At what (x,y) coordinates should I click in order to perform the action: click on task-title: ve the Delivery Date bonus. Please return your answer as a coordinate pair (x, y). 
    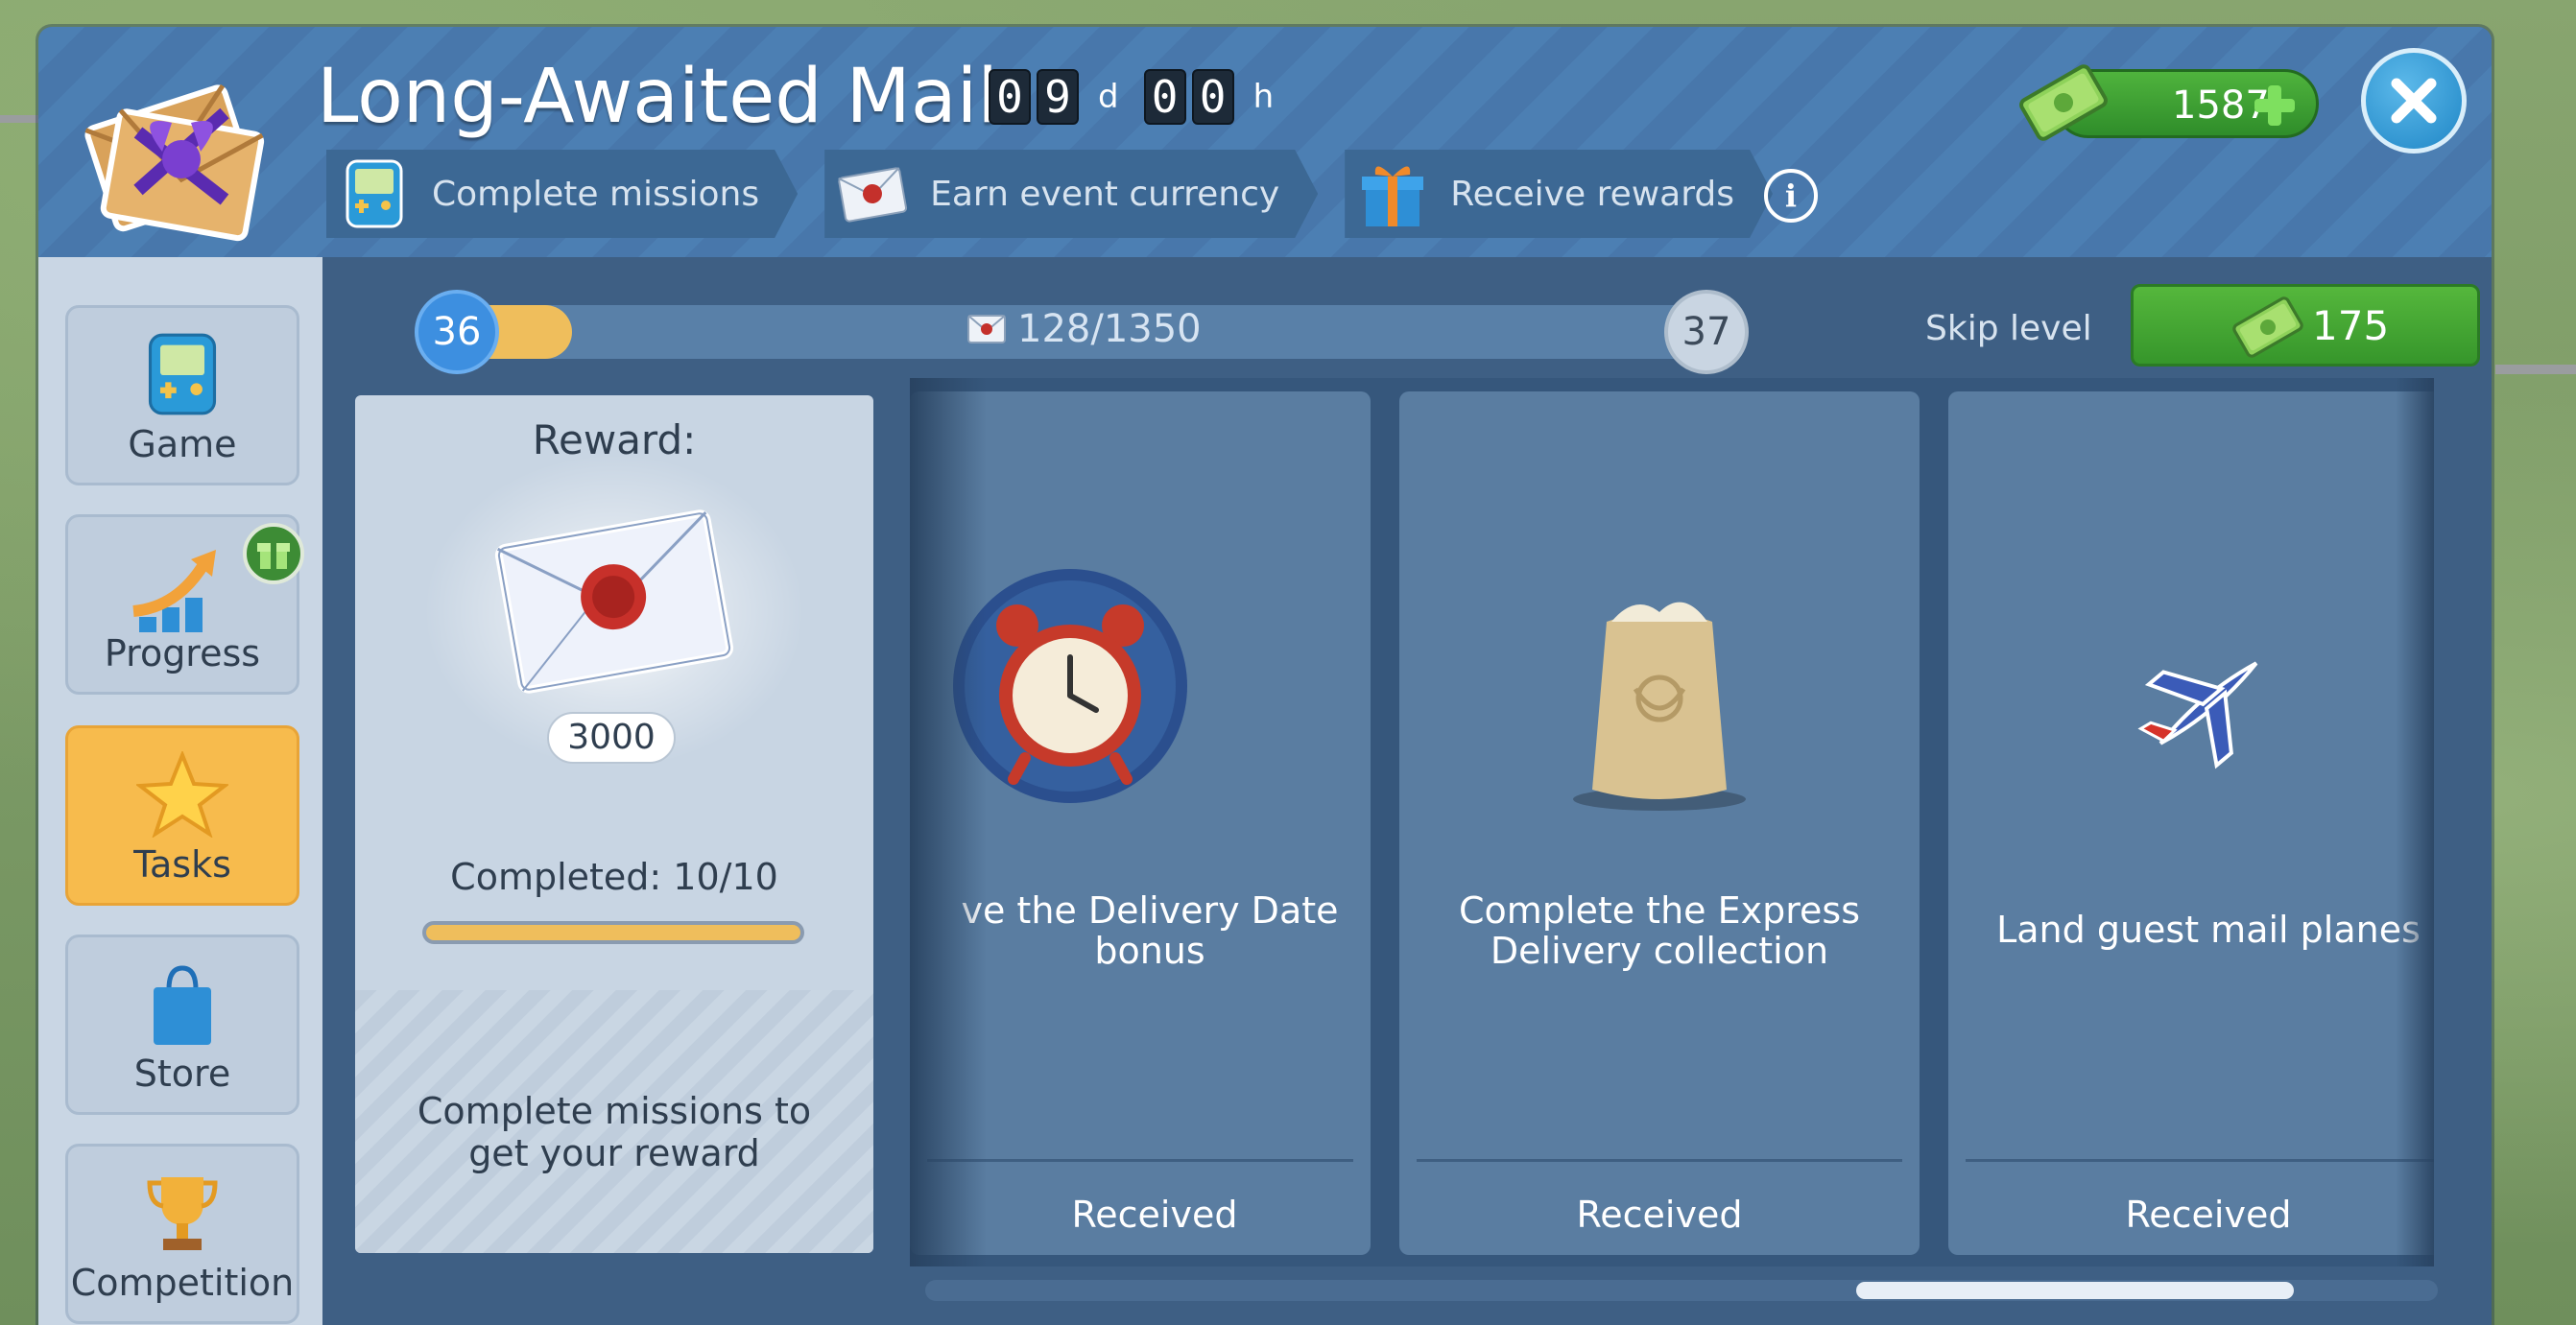
    Looking at the image, I should click on (1150, 931).